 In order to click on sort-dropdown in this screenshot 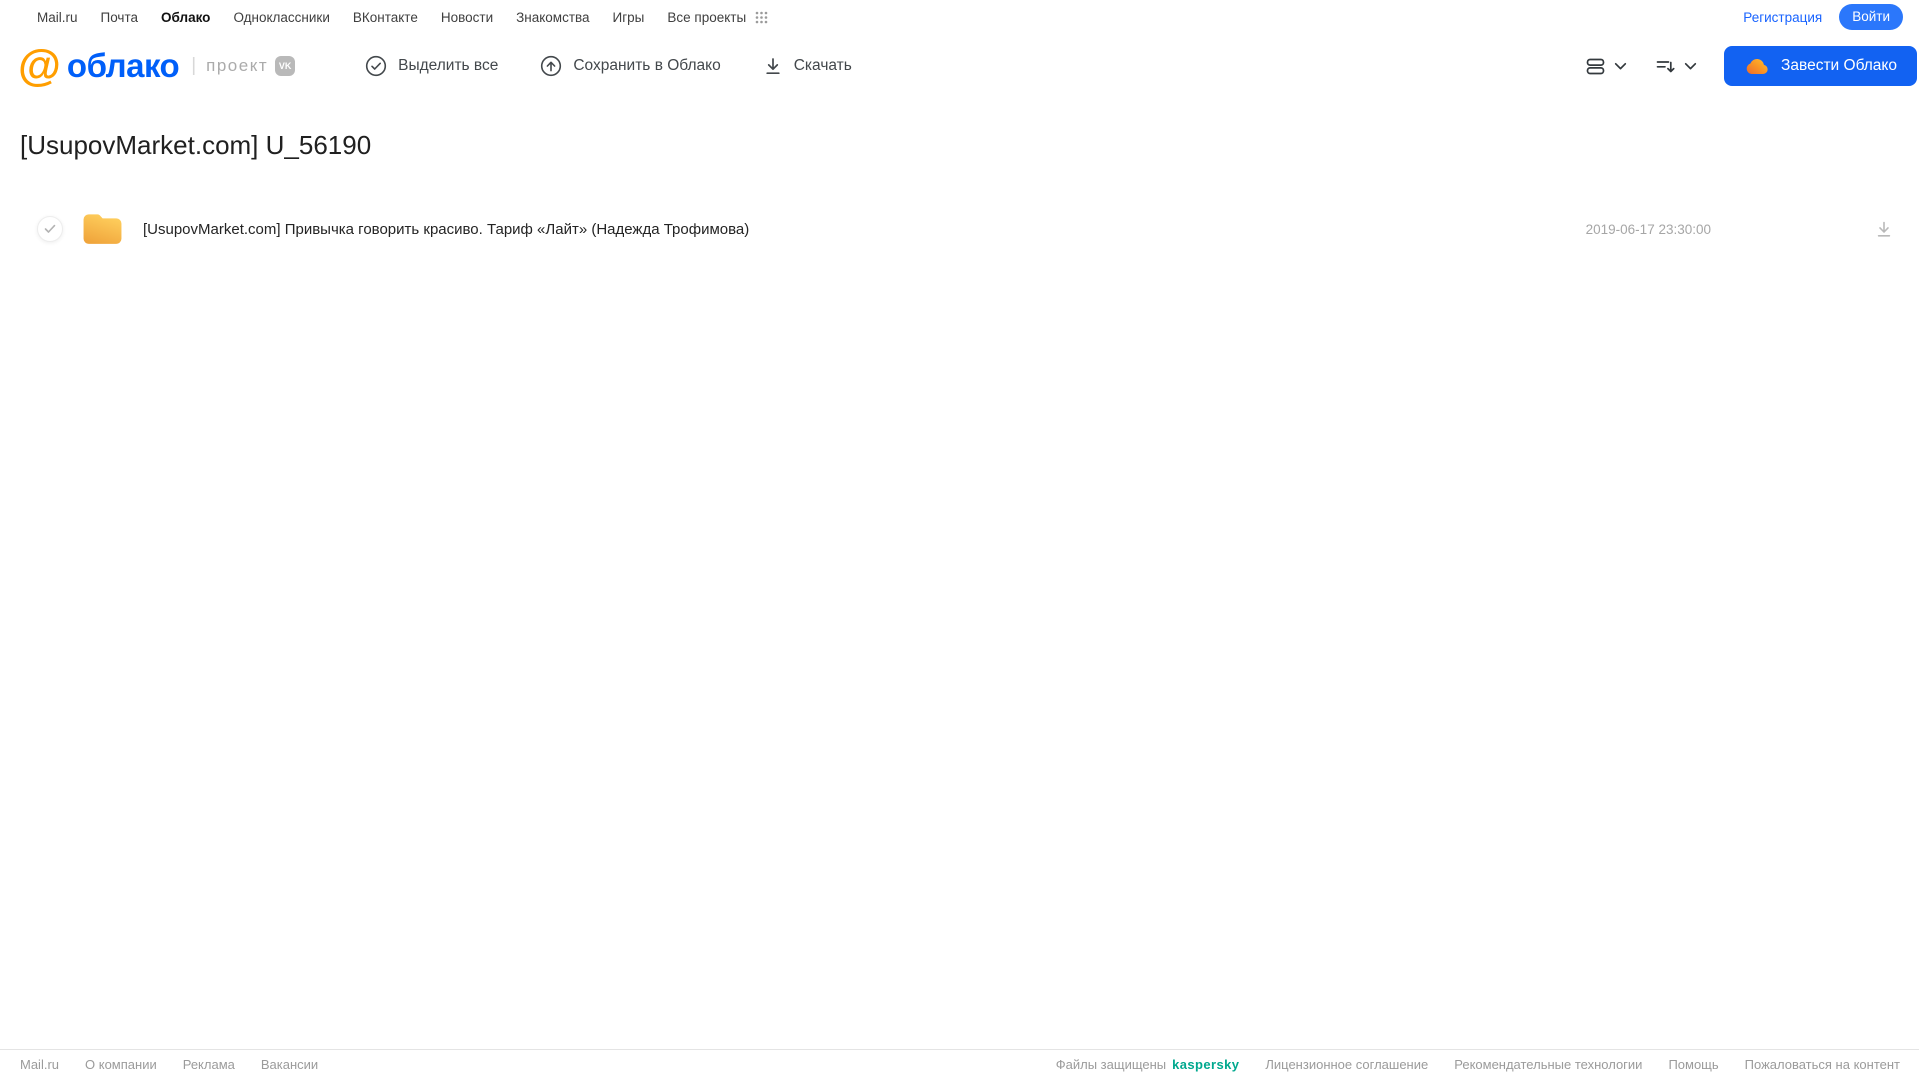, I will do `click(1675, 66)`.